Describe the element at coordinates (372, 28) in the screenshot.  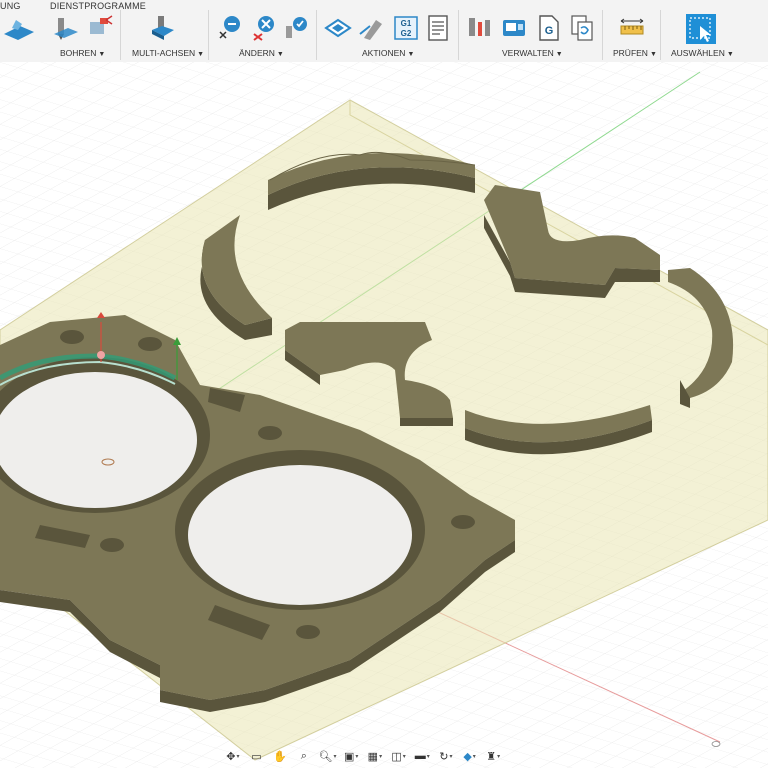
I see `generate-icon` at that location.